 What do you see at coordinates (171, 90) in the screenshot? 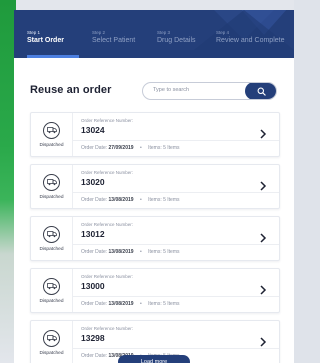
I see `search-input: Type to search` at bounding box center [171, 90].